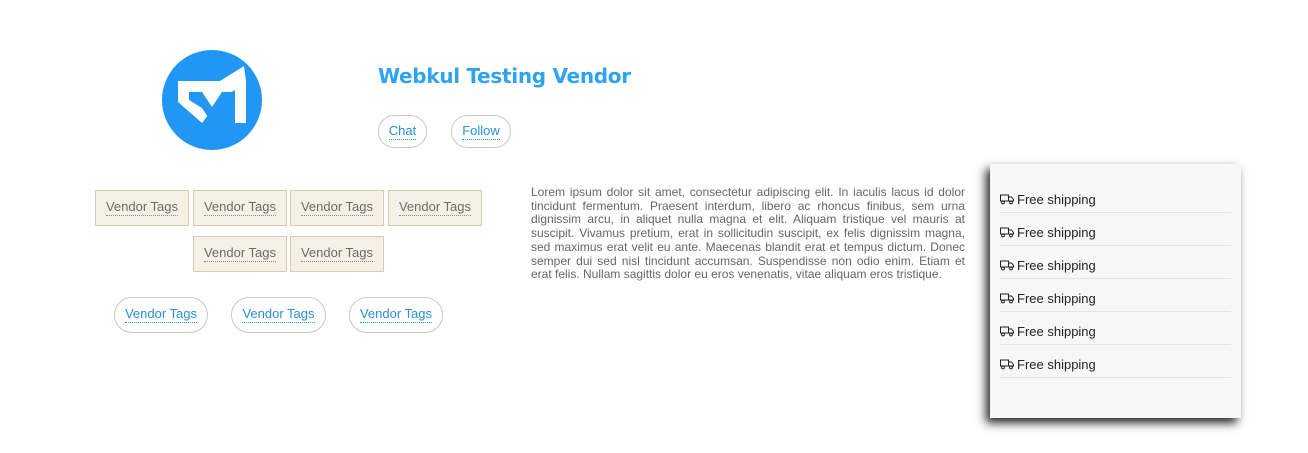 Image resolution: width=1308 pixels, height=453 pixels. I want to click on follow-button: Follow, so click(481, 131).